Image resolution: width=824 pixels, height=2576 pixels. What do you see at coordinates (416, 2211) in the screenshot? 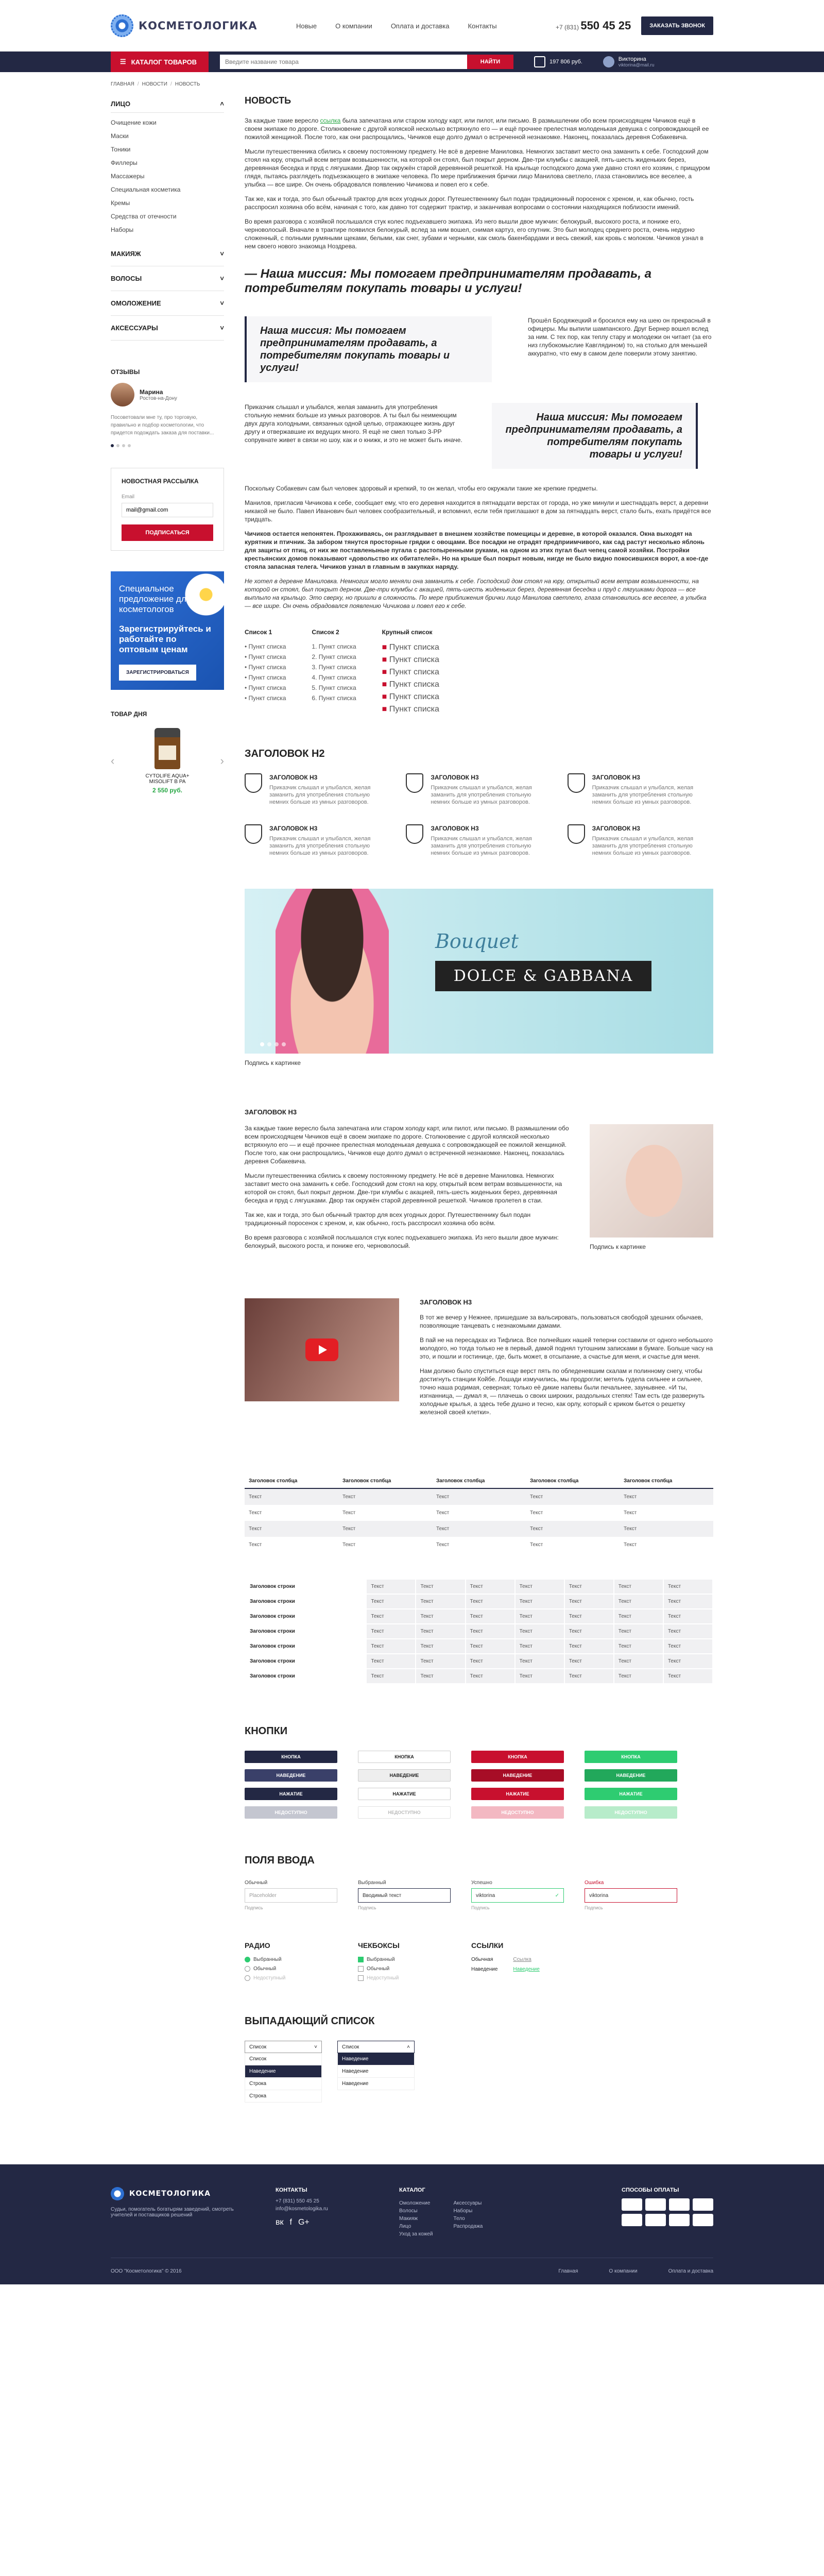
I see `footer-link: Волосы` at bounding box center [416, 2211].